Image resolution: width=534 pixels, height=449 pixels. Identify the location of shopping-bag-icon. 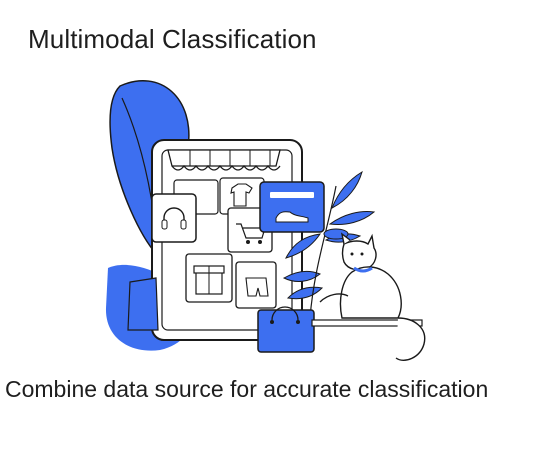
(286, 329).